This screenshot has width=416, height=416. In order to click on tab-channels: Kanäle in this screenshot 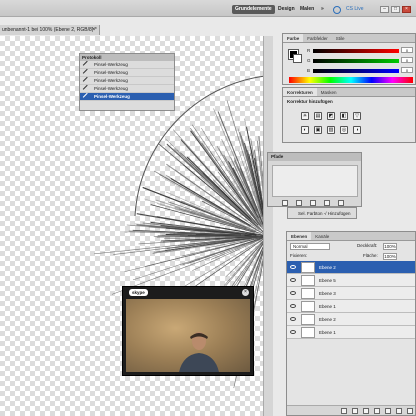, I will do `click(322, 236)`.